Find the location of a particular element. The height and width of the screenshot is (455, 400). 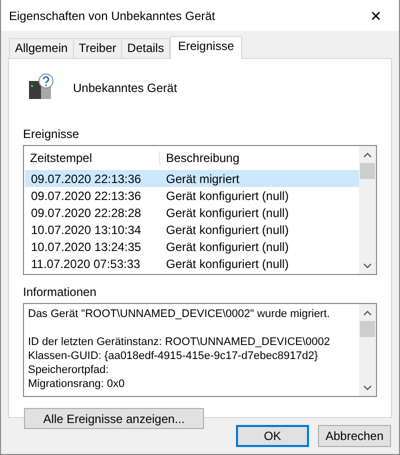

dialog-button: OK is located at coordinates (272, 436).